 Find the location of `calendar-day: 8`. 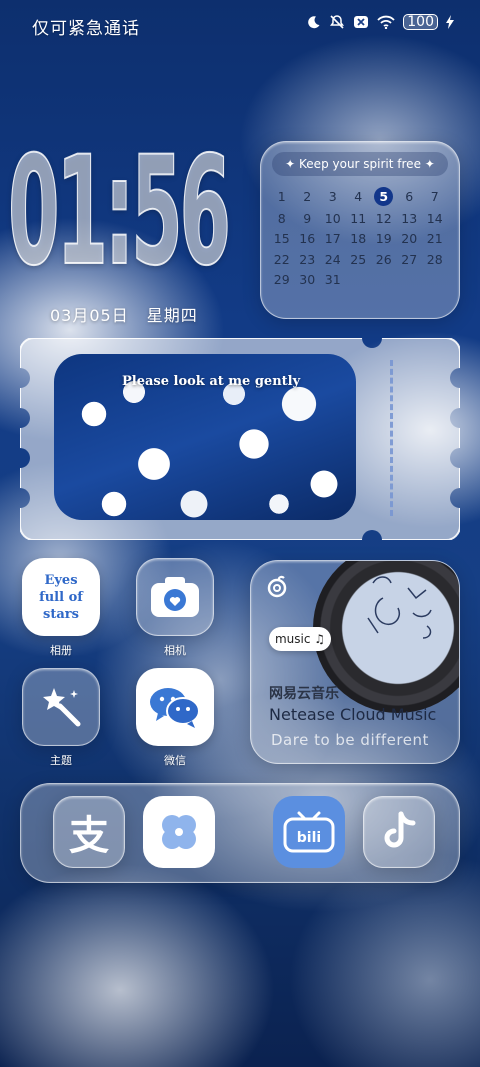

calendar-day: 8 is located at coordinates (281, 218).